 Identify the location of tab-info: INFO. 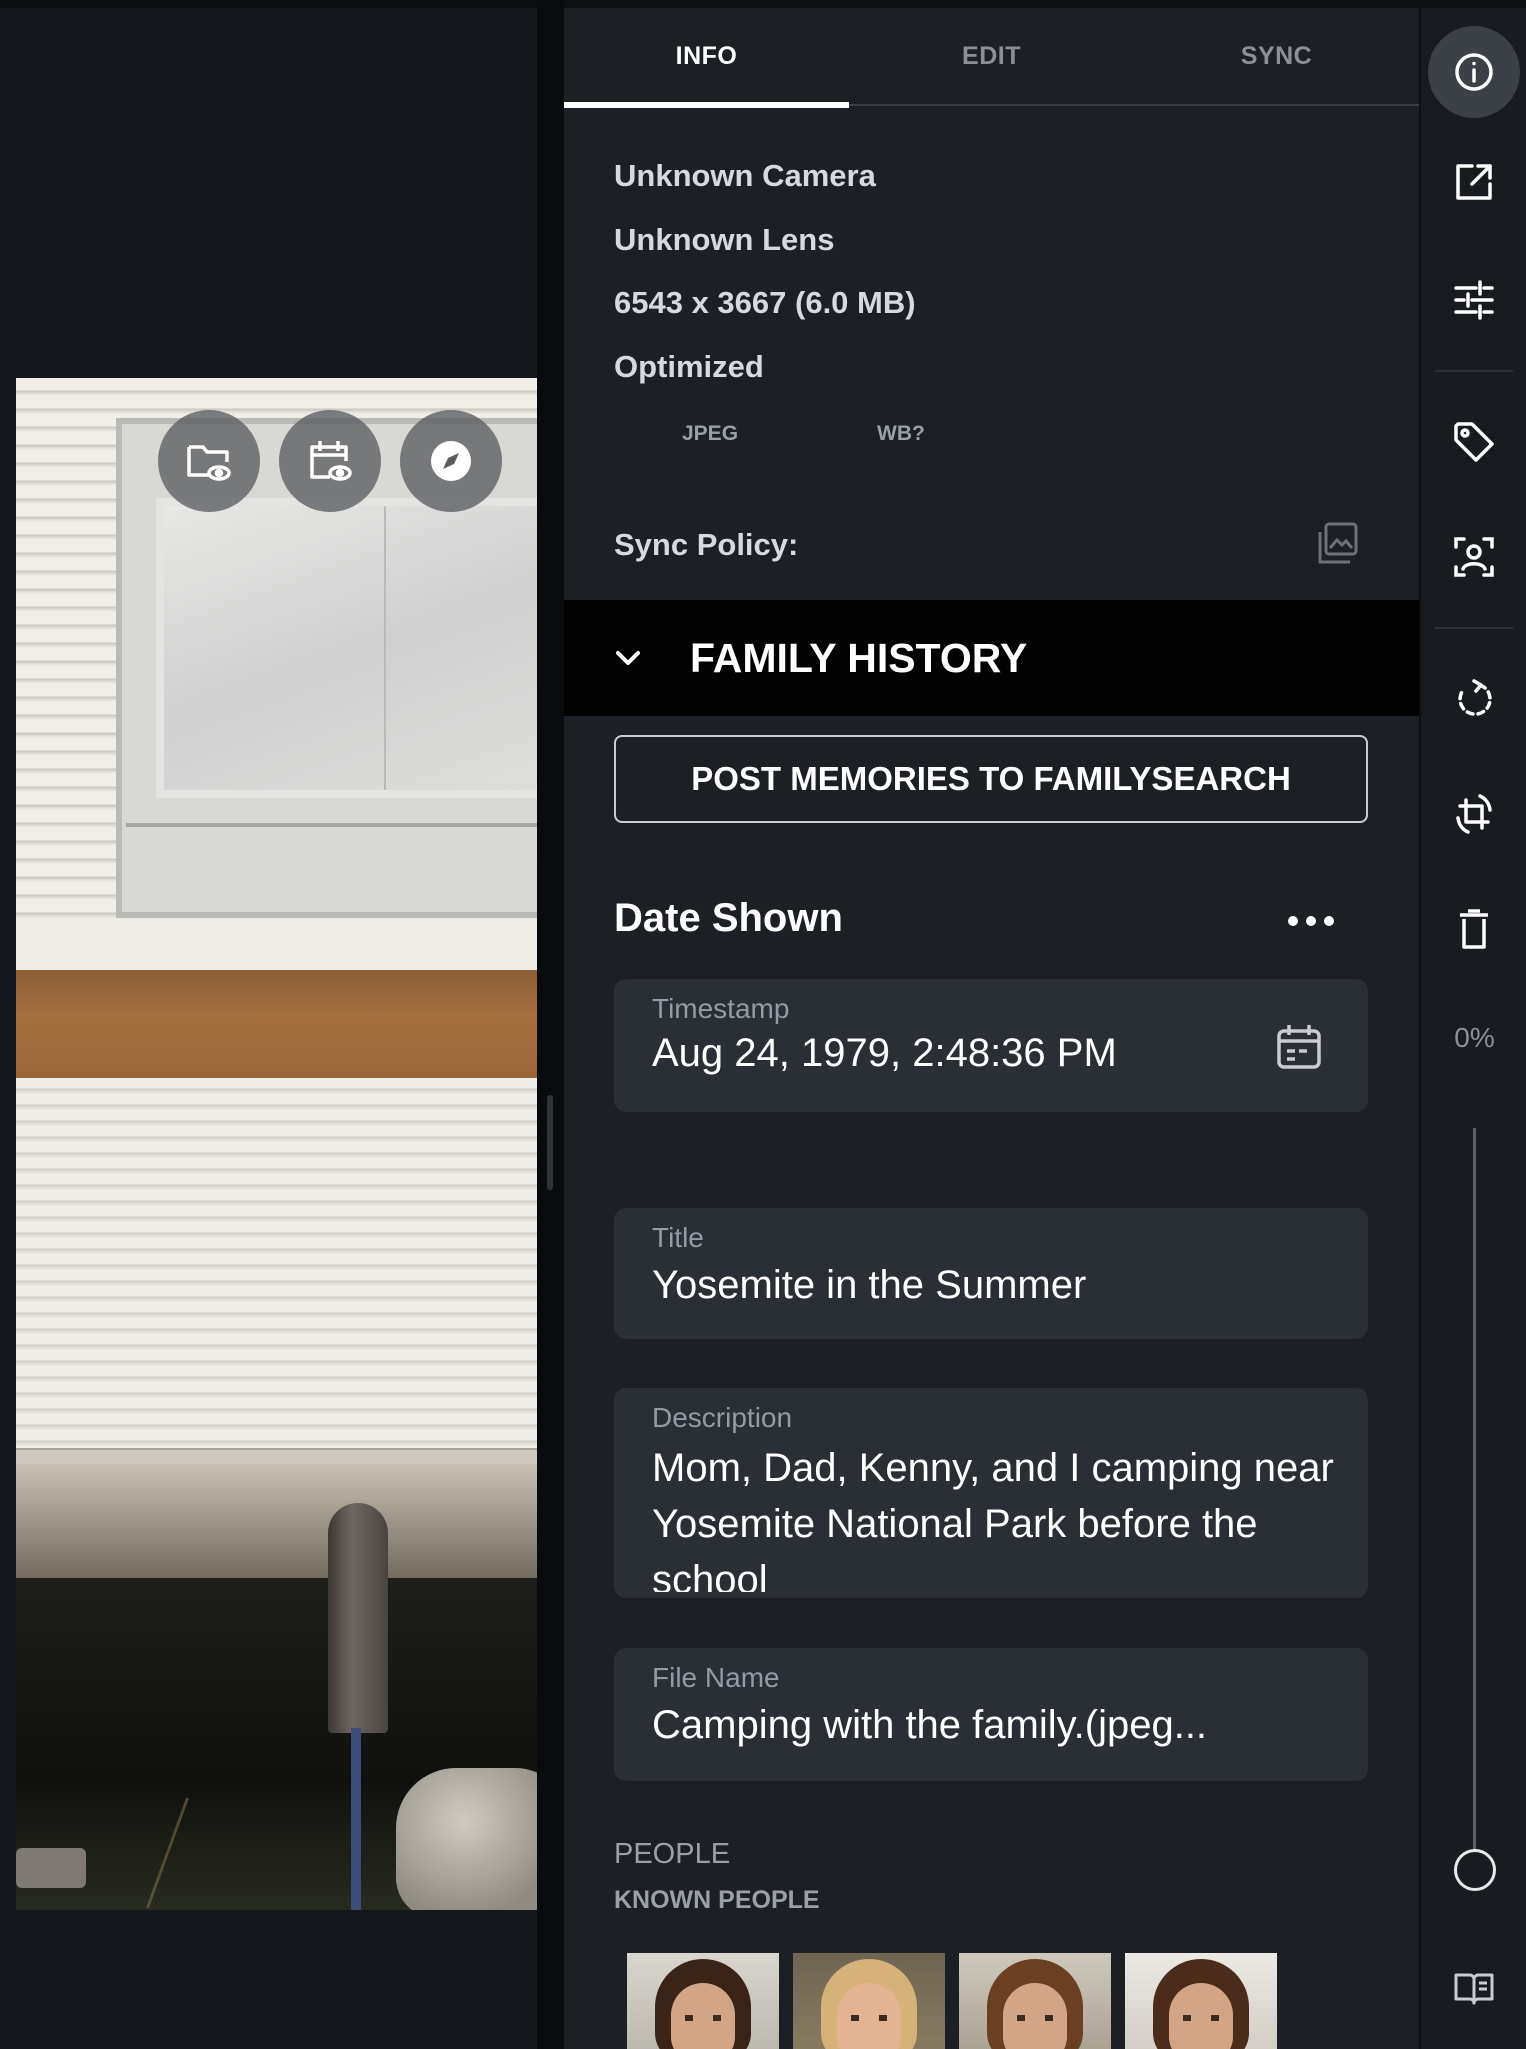
(706, 58).